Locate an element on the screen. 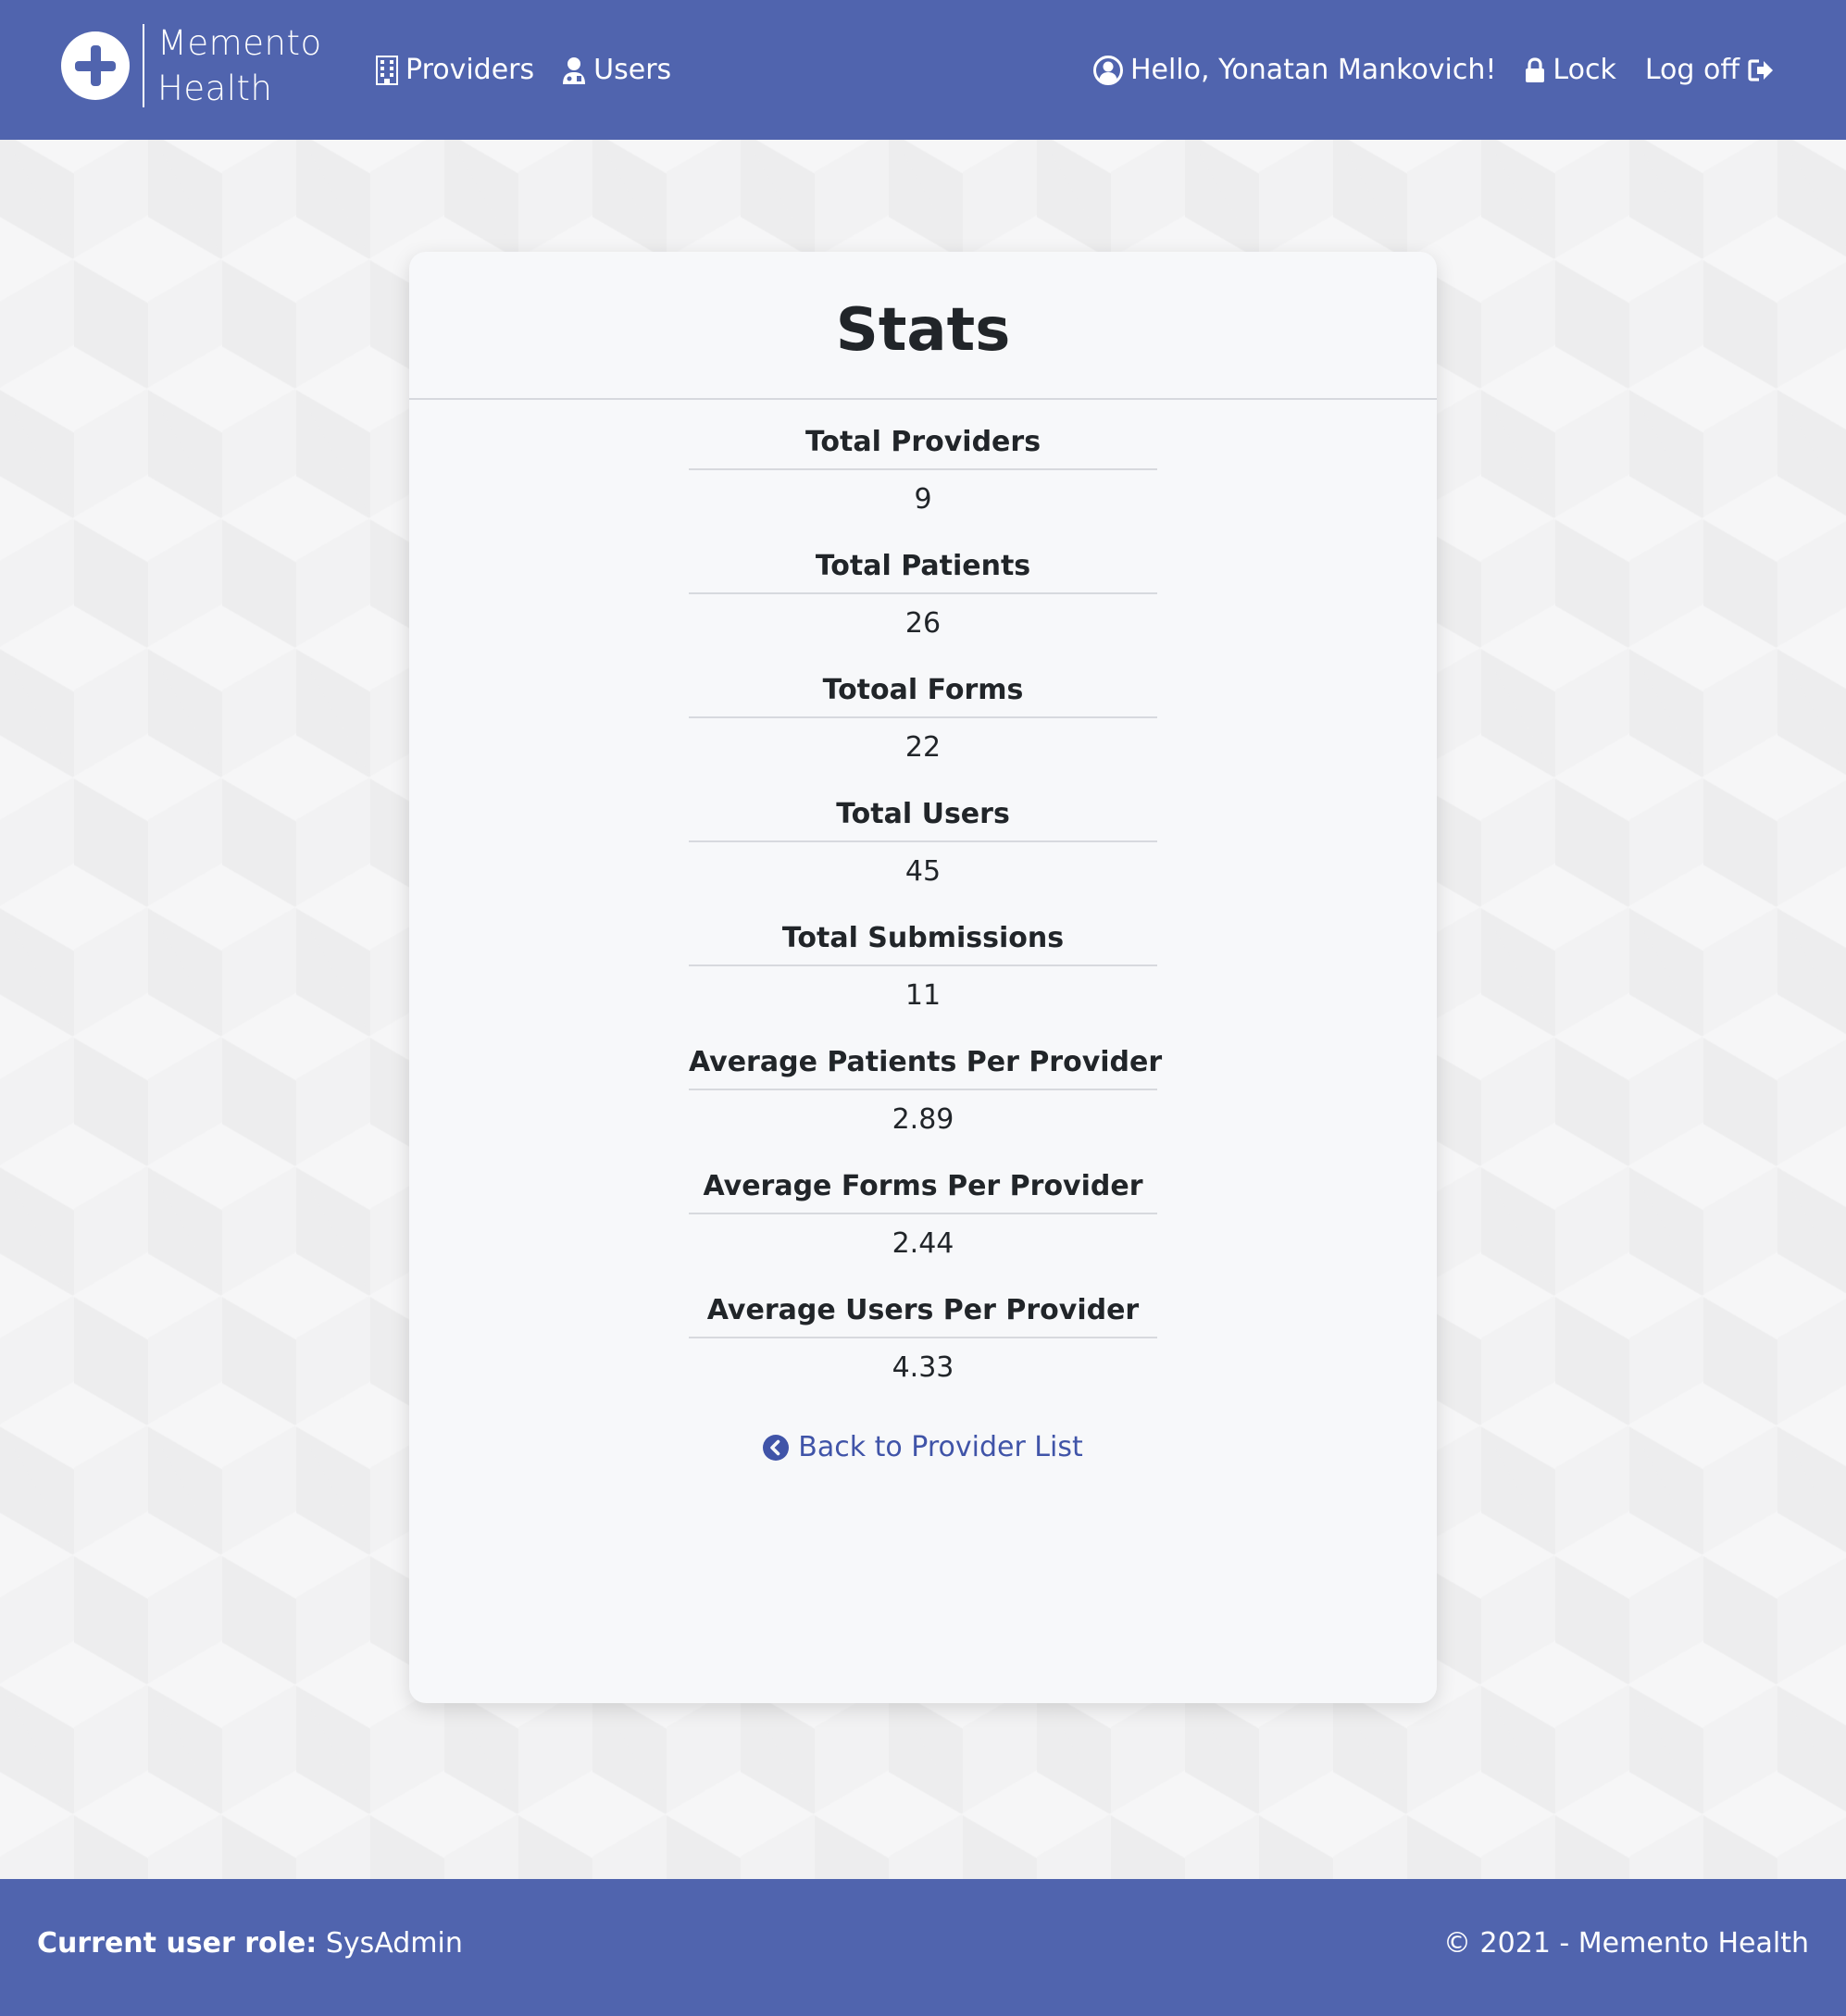 This screenshot has height=2016, width=1846. stat-value: 11 is located at coordinates (923, 995).